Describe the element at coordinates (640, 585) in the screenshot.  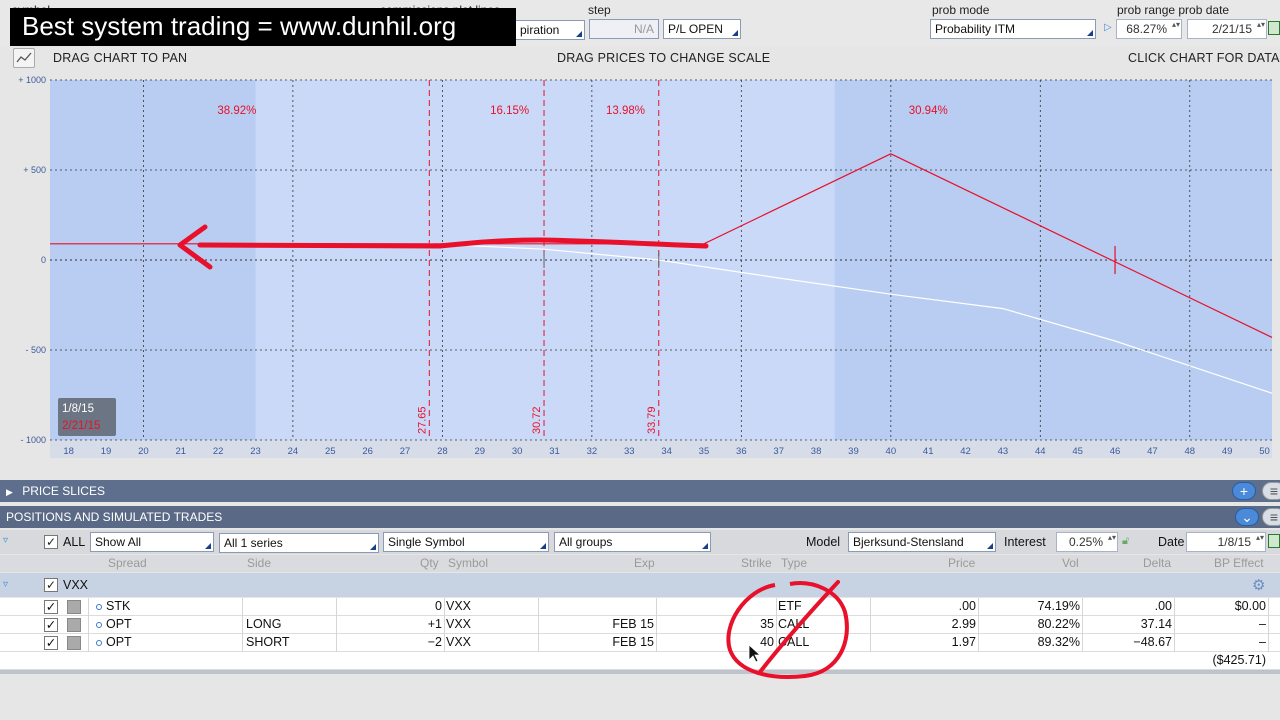
I see `group-row-vxx: ▿ ✓ VXX ⚙` at that location.